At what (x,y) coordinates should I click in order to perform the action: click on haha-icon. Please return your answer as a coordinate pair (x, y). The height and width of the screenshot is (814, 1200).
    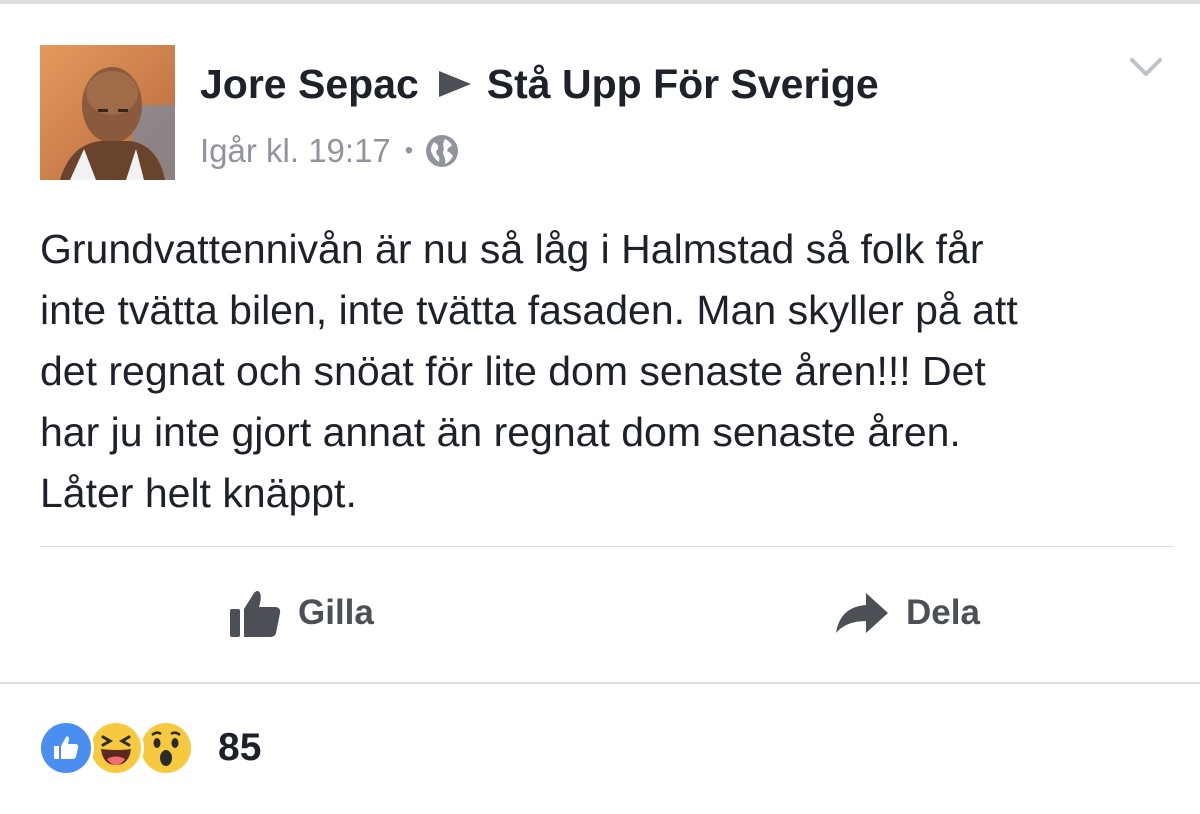
    Looking at the image, I should click on (116, 748).